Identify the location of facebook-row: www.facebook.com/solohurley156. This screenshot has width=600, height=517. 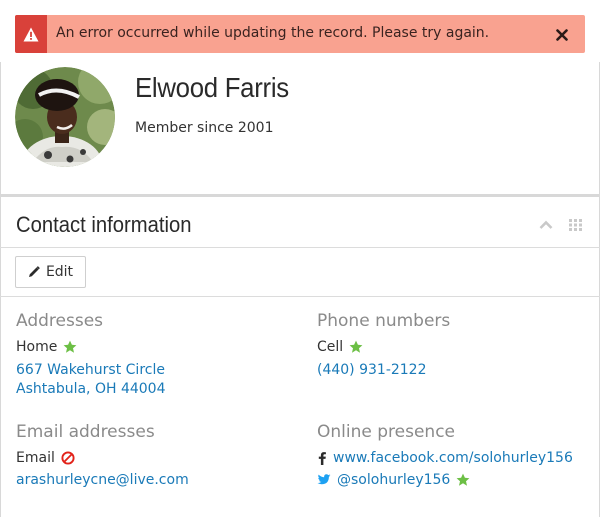
(445, 458).